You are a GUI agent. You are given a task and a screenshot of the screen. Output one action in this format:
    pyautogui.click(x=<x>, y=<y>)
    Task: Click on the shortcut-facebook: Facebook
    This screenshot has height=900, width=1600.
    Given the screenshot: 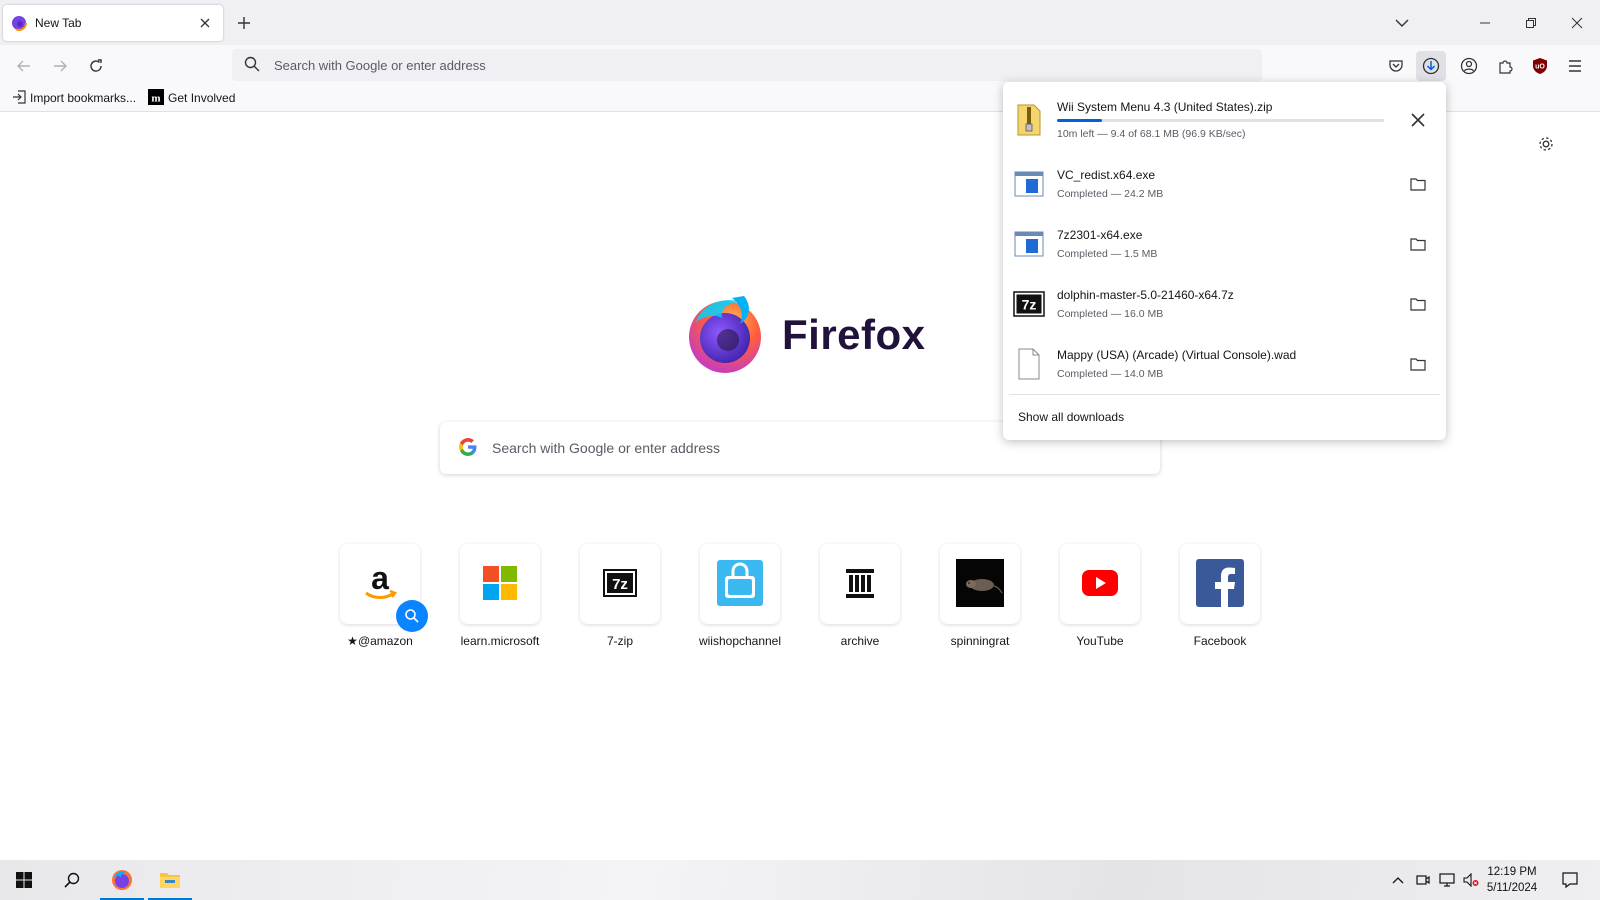 What is the action you would take?
    pyautogui.click(x=1220, y=596)
    